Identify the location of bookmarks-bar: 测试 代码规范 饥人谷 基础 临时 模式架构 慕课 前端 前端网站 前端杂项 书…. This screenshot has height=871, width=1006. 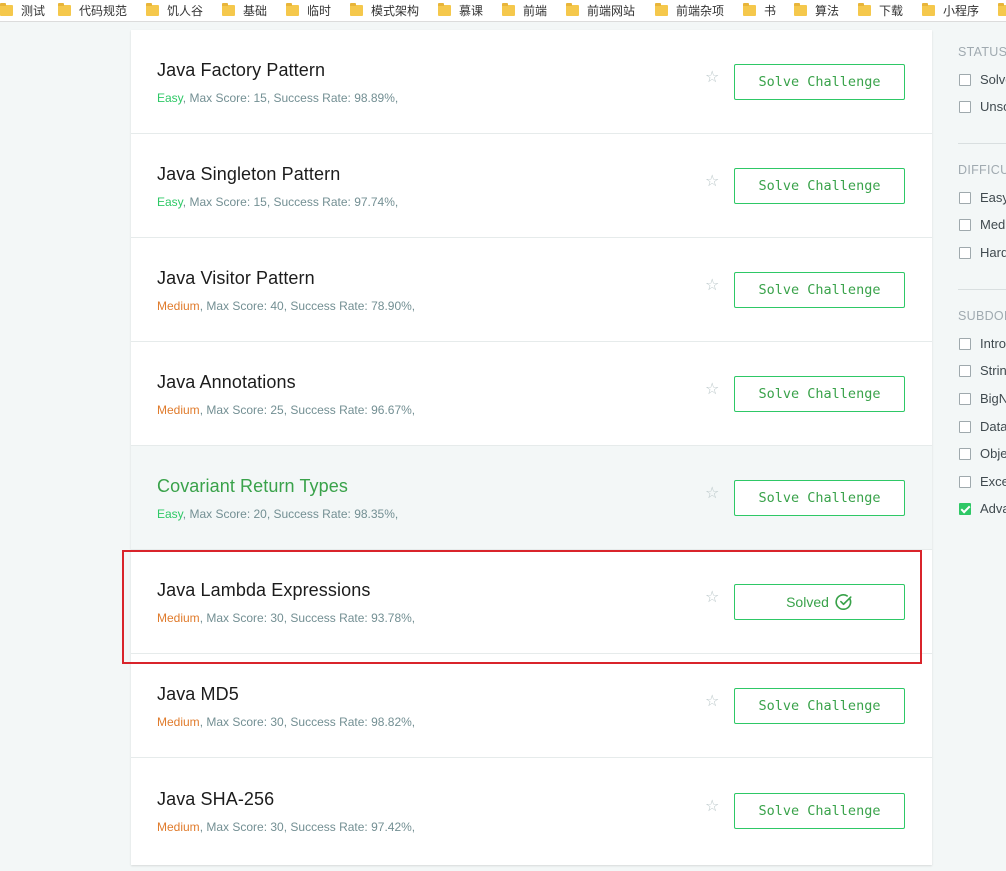
(503, 11).